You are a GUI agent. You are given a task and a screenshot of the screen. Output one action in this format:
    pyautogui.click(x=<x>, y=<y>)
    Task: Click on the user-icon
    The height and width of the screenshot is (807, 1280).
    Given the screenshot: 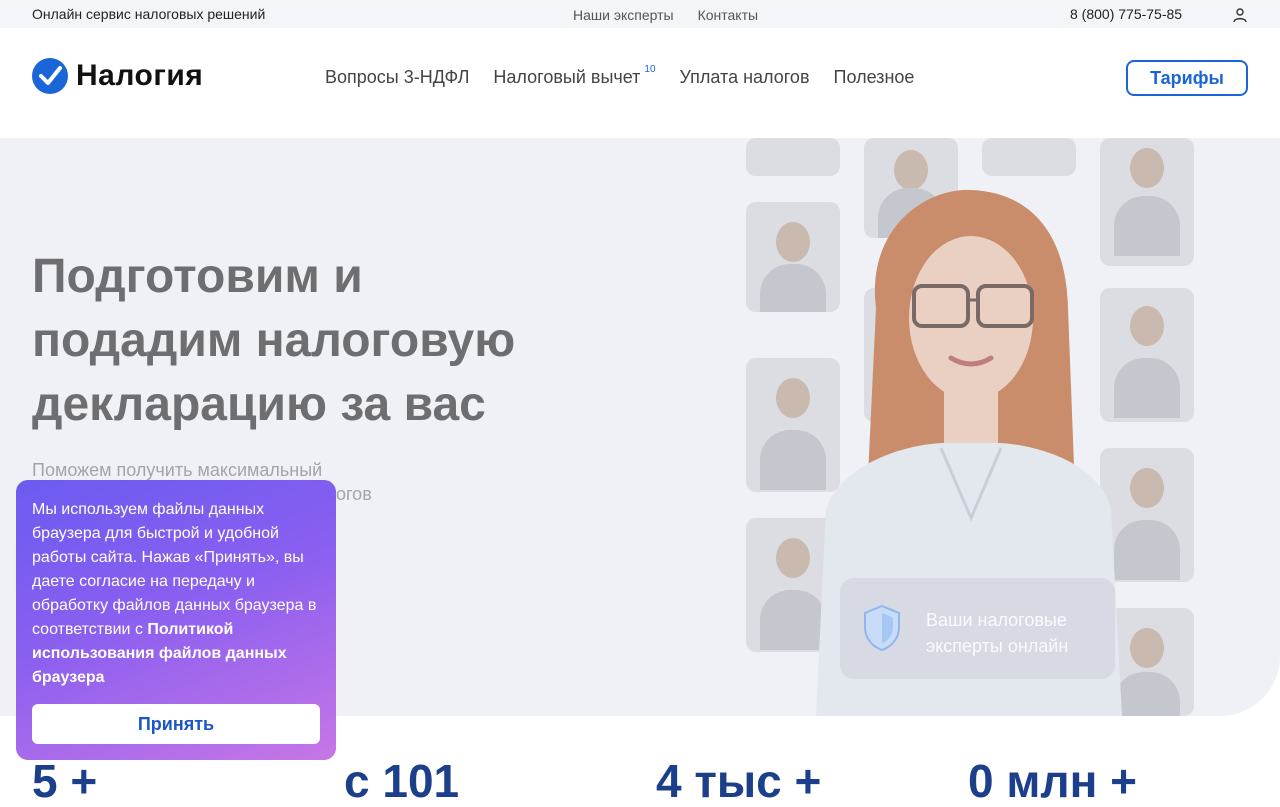 What is the action you would take?
    pyautogui.click(x=1240, y=15)
    